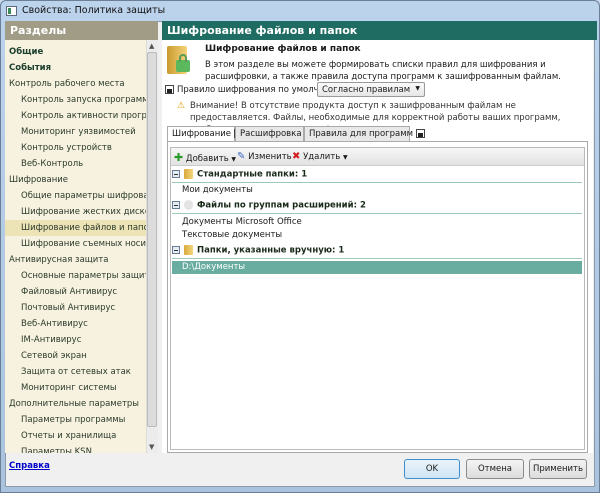 The height and width of the screenshot is (493, 600). Describe the element at coordinates (75, 132) in the screenshot. I see `sidebar-item: Мониторинг уязвимостей` at that location.